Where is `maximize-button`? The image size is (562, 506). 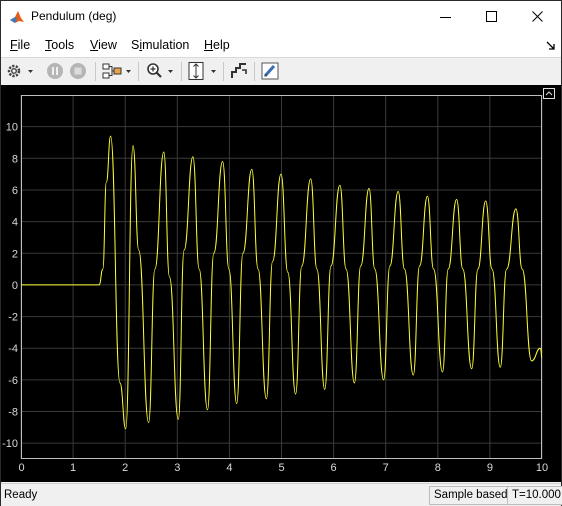
maximize-button is located at coordinates (492, 16).